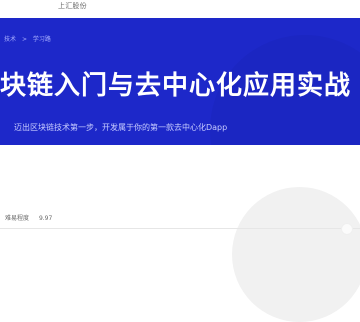 This screenshot has width=360, height=322. What do you see at coordinates (42, 39) in the screenshot?
I see `breadcrumb-item-2: 学习路` at bounding box center [42, 39].